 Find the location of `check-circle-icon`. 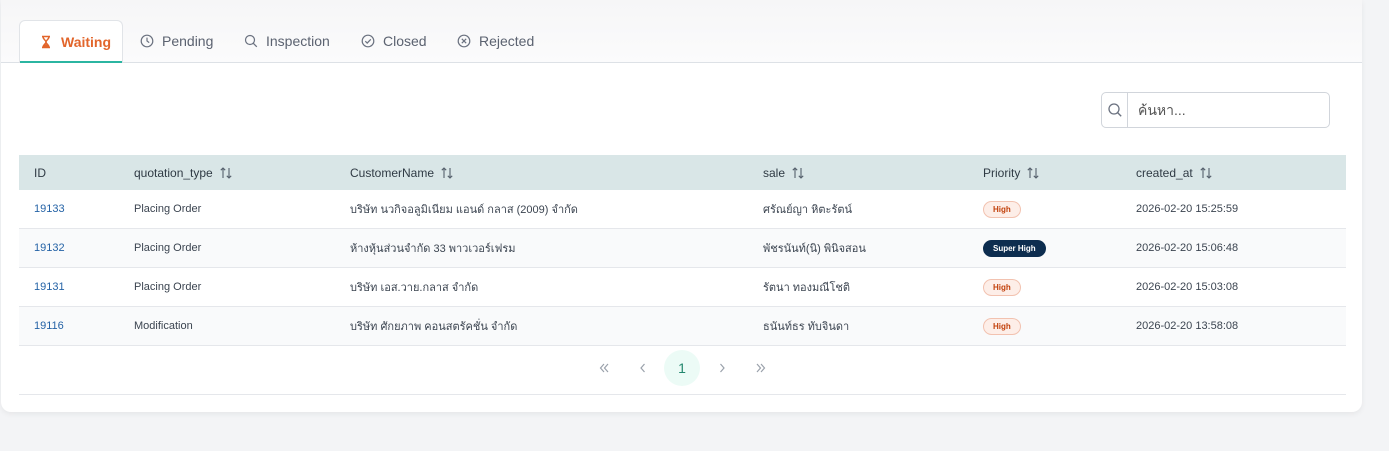

check-circle-icon is located at coordinates (368, 41).